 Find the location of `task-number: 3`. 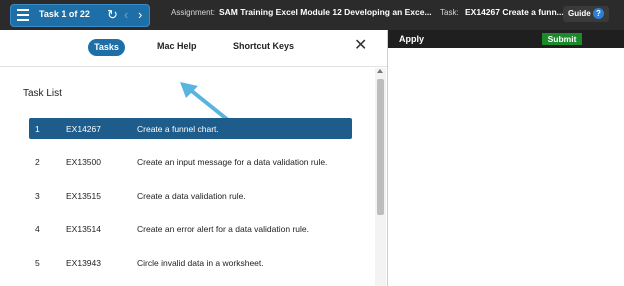

task-number: 3 is located at coordinates (37, 196).